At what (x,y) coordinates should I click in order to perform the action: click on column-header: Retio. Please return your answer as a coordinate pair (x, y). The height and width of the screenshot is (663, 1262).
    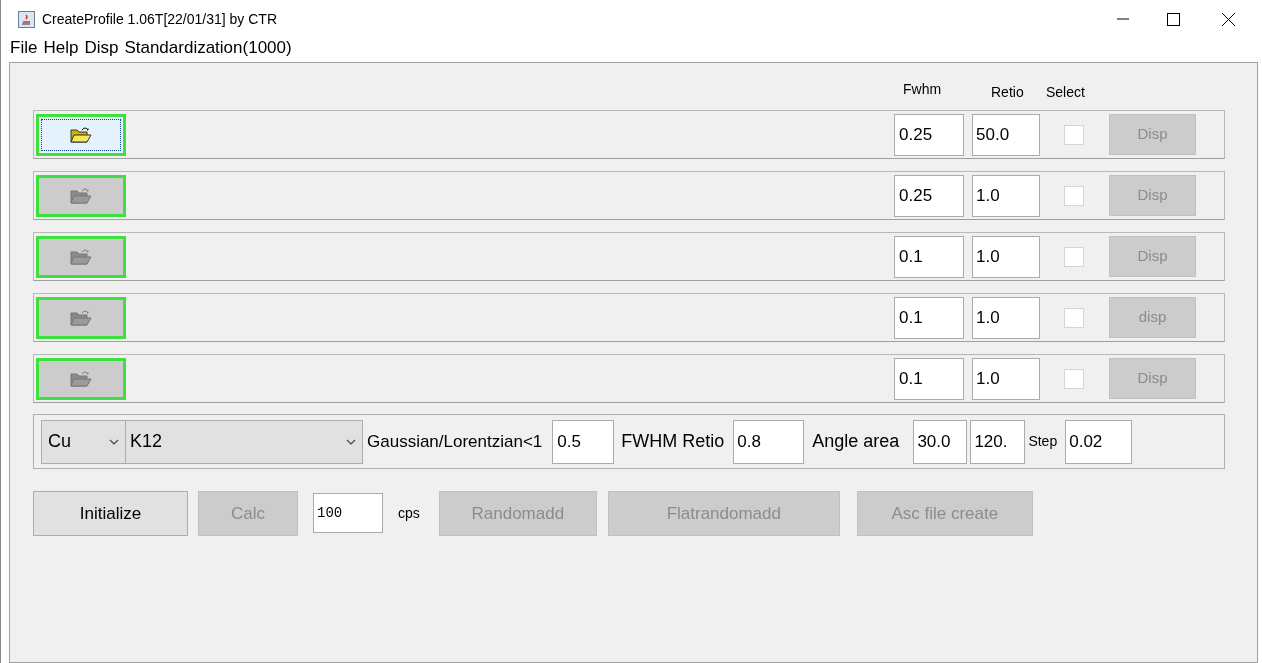
    Looking at the image, I should click on (1007, 92).